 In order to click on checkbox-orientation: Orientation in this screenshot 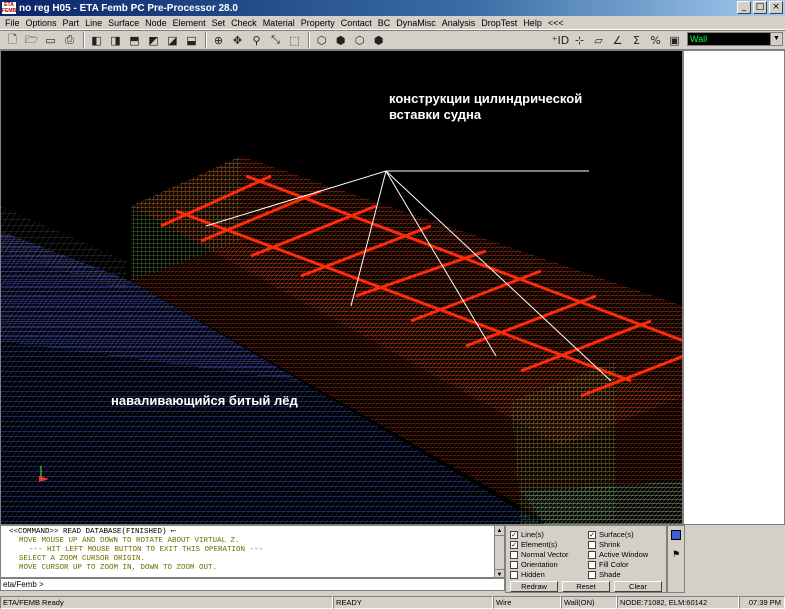, I will do `click(534, 564)`.